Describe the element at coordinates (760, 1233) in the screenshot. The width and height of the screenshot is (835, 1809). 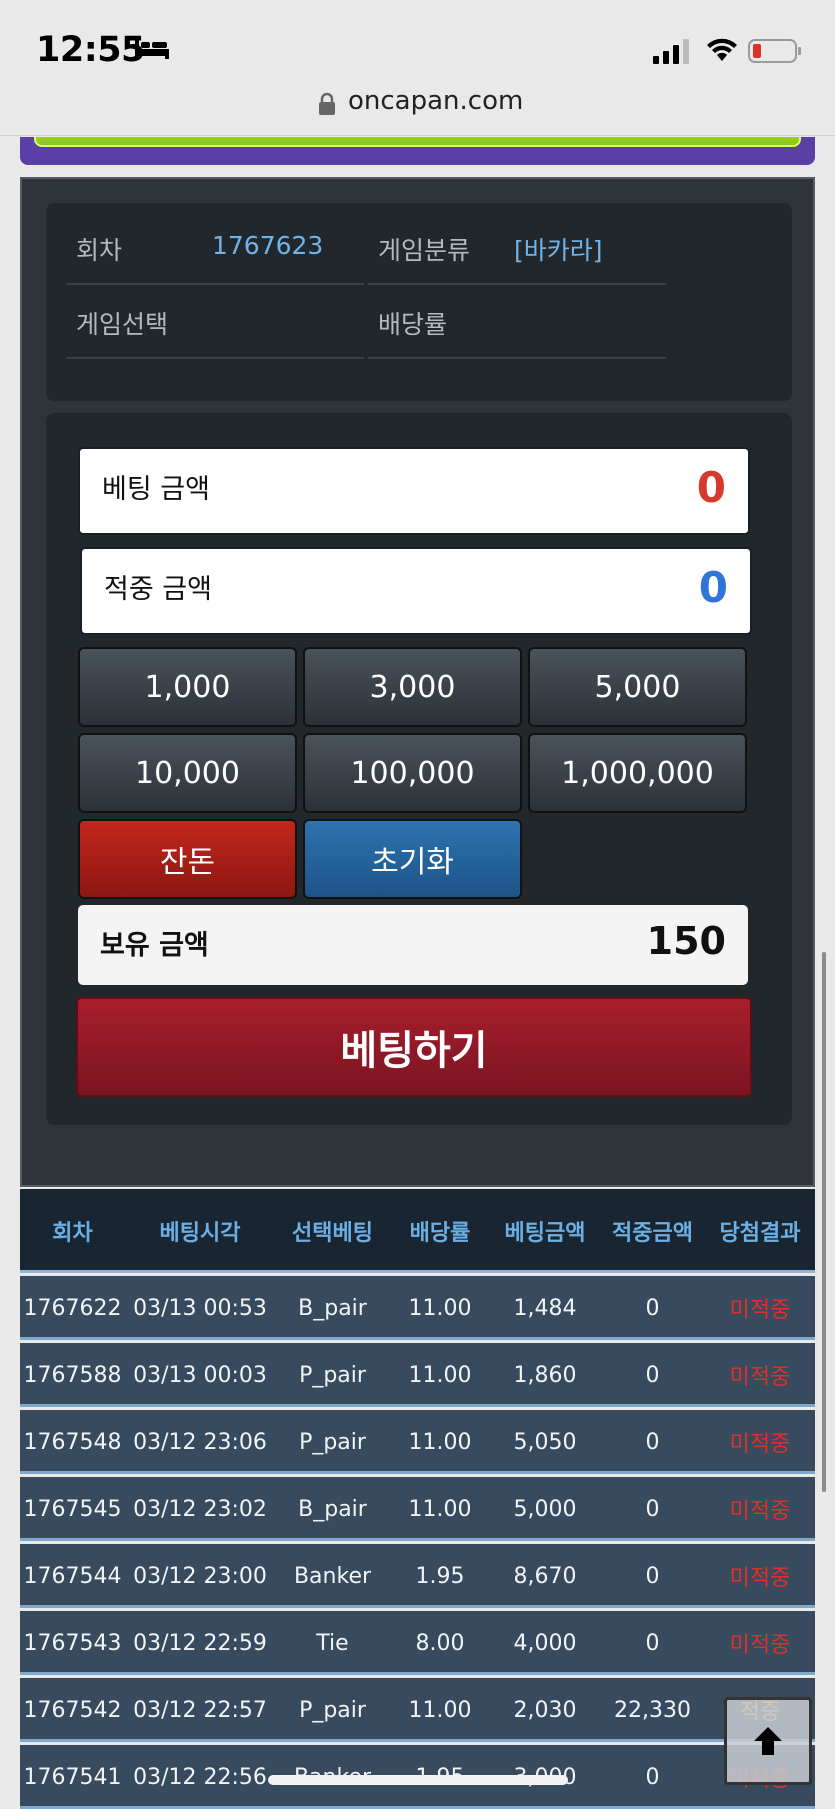
I see `column-header-result: 당첨결과` at that location.